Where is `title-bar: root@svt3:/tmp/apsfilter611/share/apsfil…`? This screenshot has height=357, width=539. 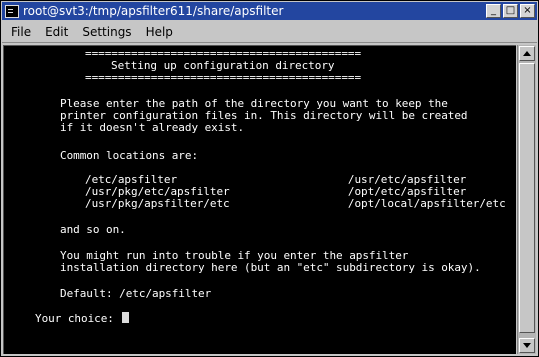
title-bar: root@svt3:/tmp/apsfilter611/share/apsfil… is located at coordinates (269, 11).